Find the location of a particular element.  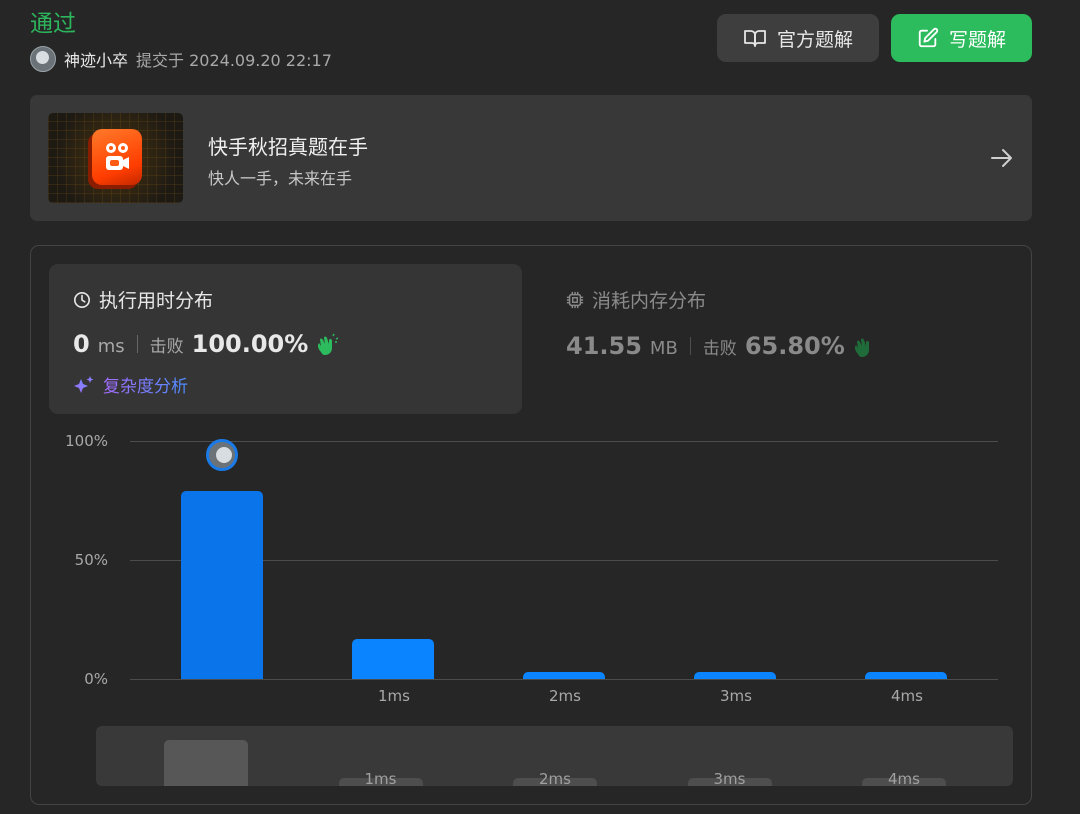

kuaishou-logo-icon is located at coordinates (117, 157).